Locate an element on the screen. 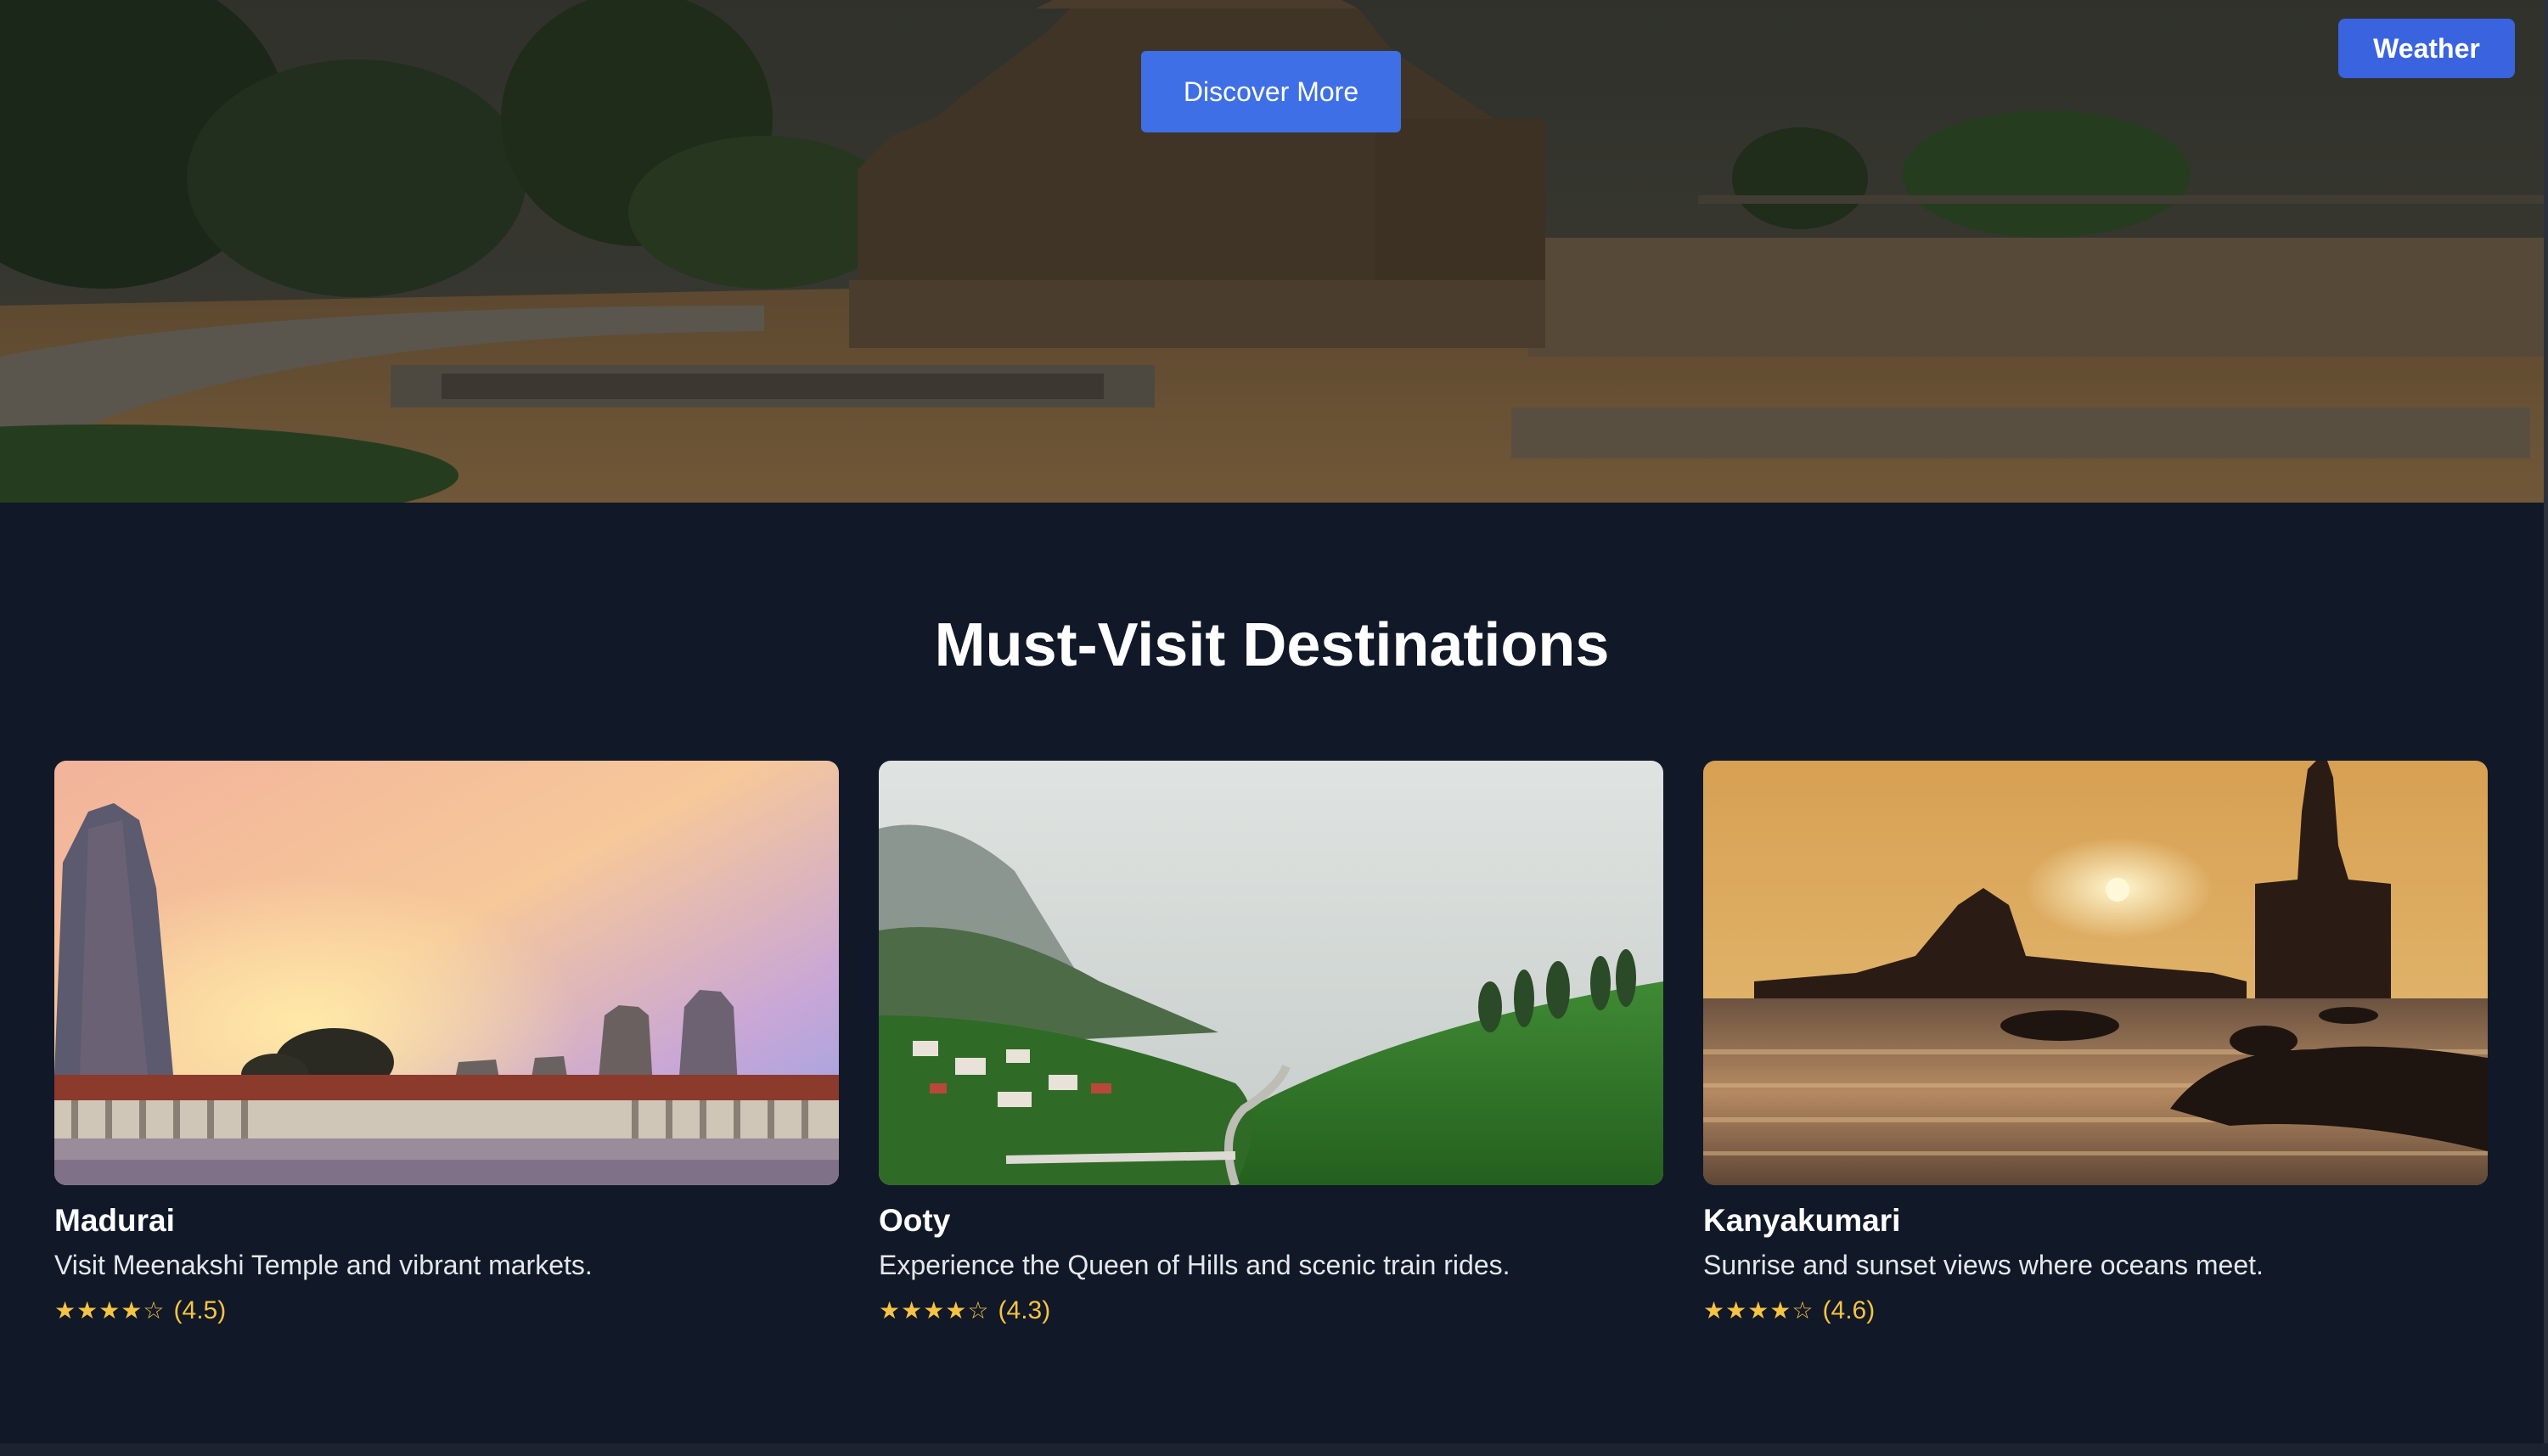 This screenshot has height=1456, width=2548. section-title: Must-Visit Destinations is located at coordinates (1272, 645).